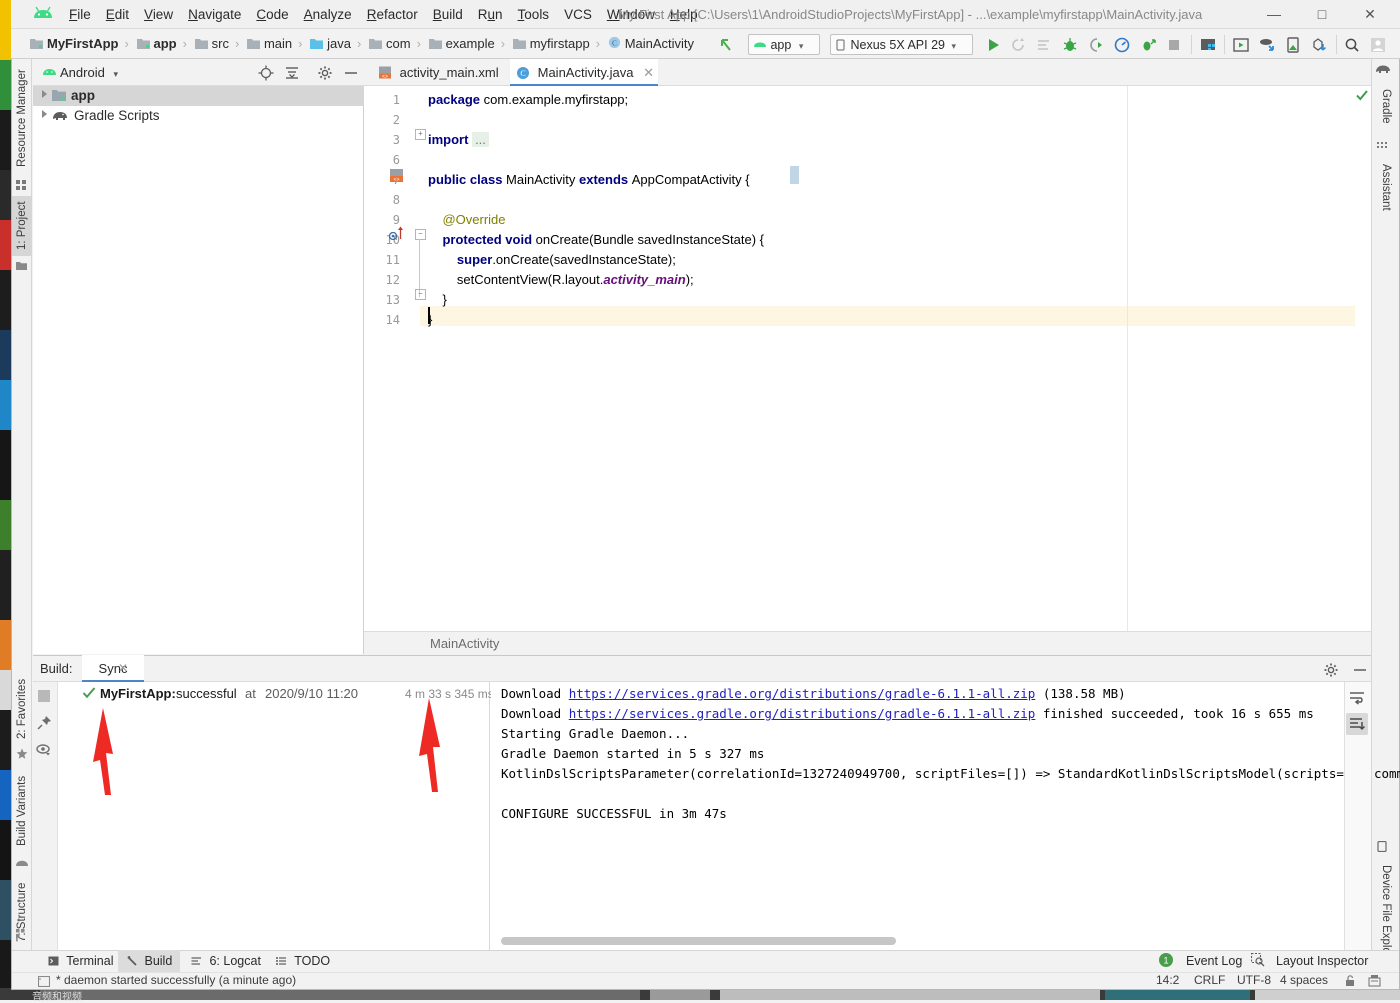 The width and height of the screenshot is (1400, 1003). What do you see at coordinates (901, 44) in the screenshot?
I see `device-selector: Nexus 5X API 29 ▾` at bounding box center [901, 44].